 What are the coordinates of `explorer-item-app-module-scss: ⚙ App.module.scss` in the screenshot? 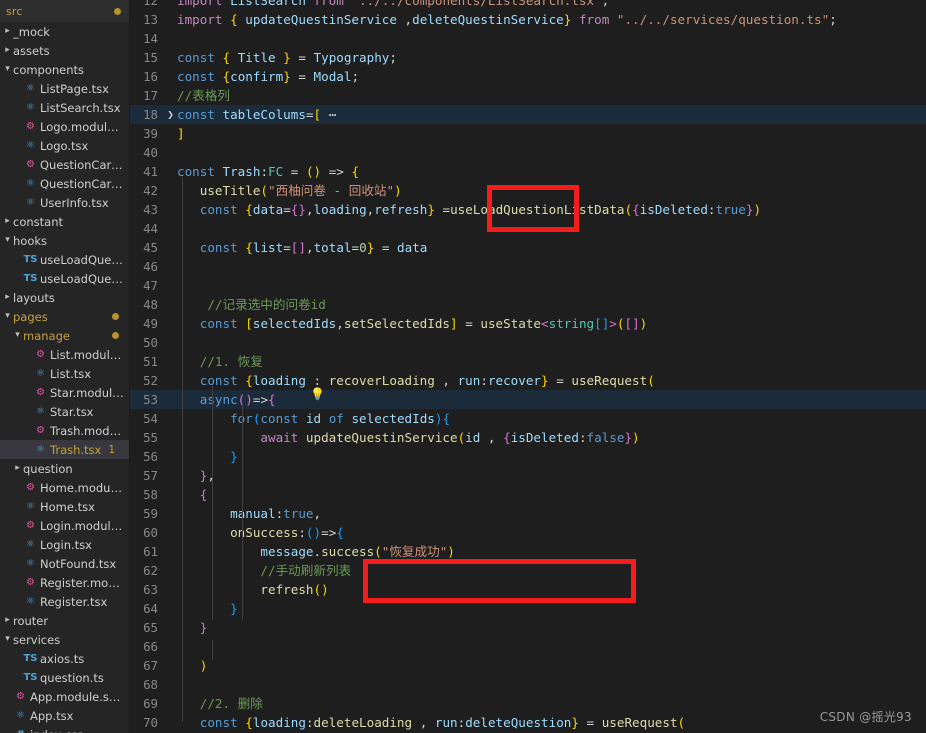 It's located at (64, 696).